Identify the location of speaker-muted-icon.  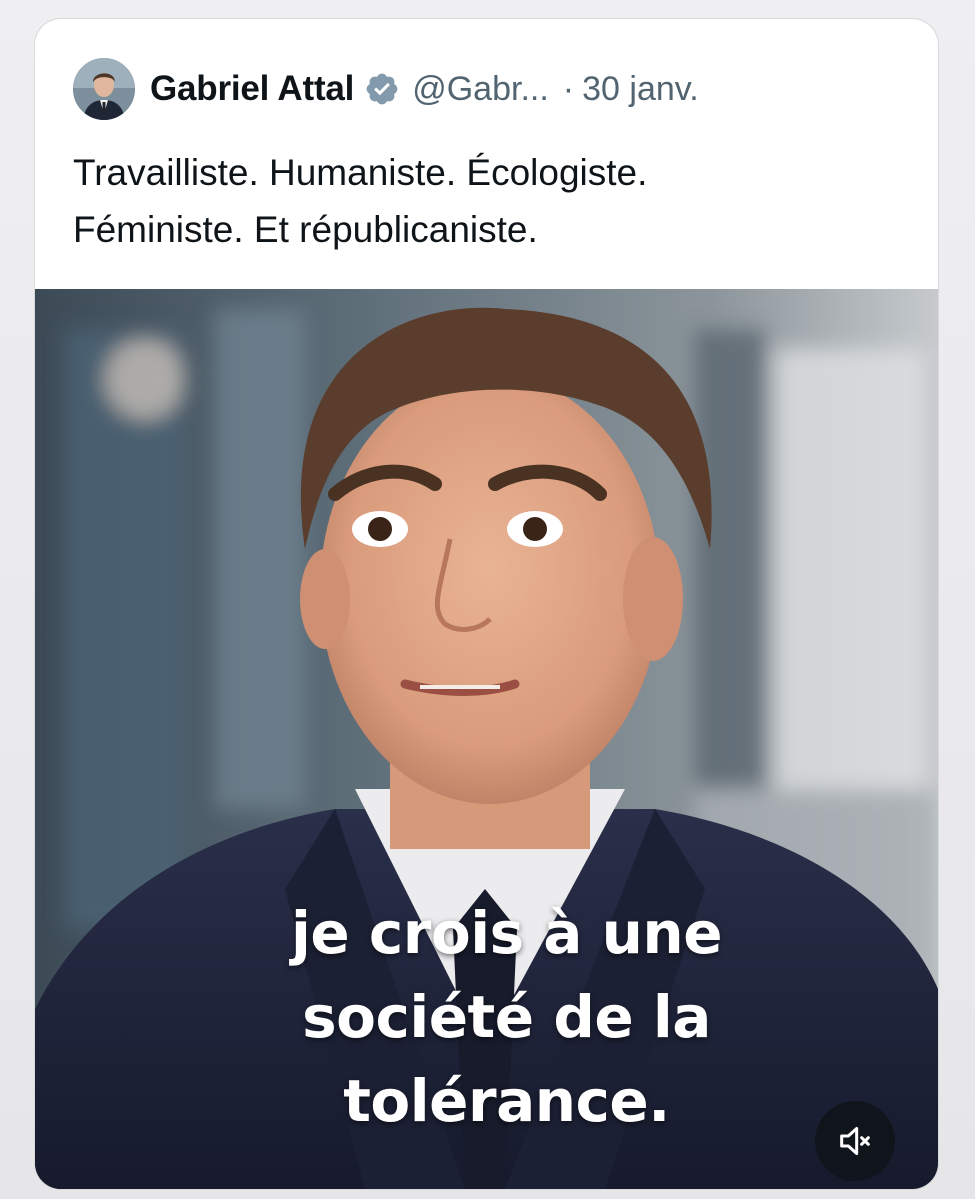
(855, 1141).